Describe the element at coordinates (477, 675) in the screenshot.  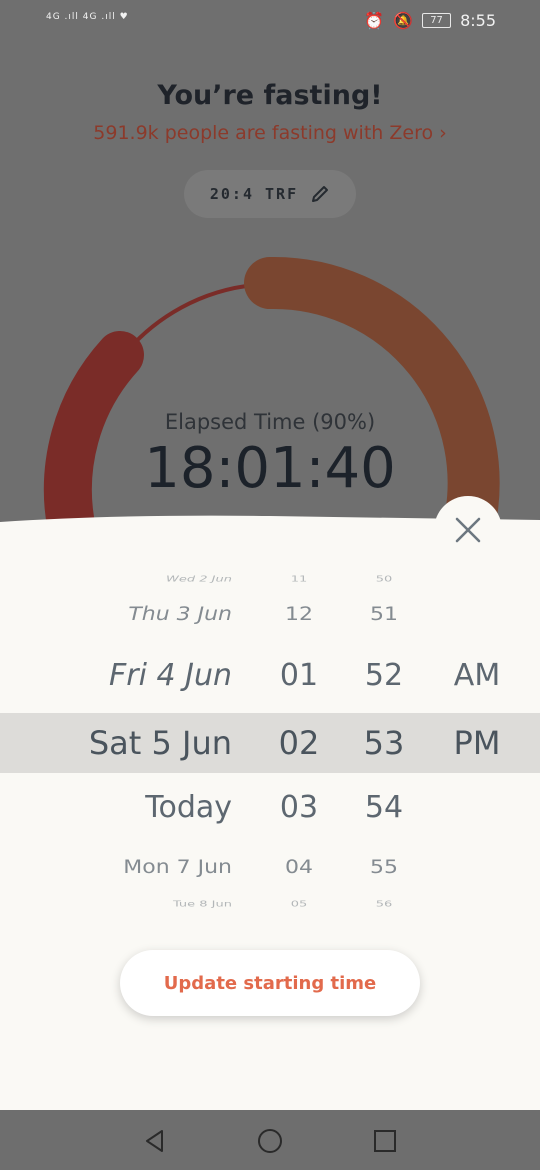
I see `ampm-option: AM` at that location.